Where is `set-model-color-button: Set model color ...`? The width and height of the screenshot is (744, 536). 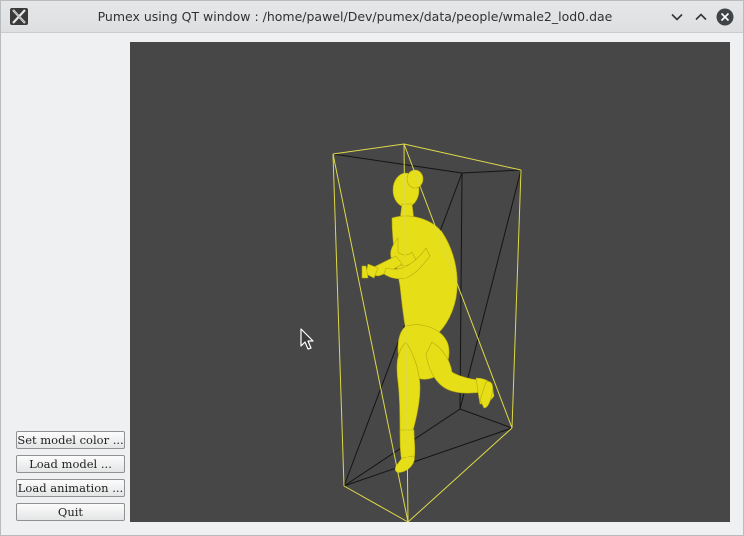
set-model-color-button: Set model color ... is located at coordinates (70, 440).